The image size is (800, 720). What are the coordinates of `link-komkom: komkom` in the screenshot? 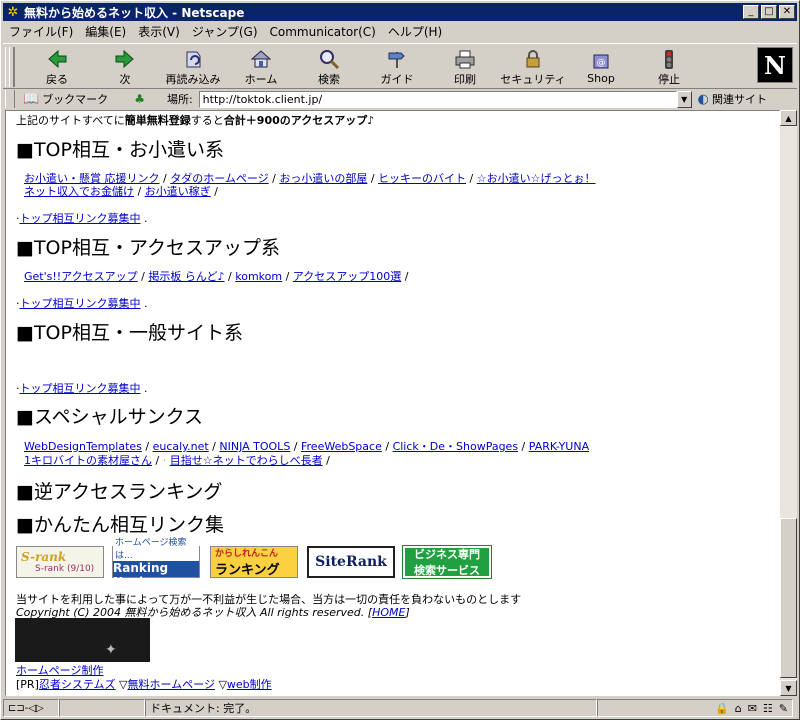 It's located at (258, 276).